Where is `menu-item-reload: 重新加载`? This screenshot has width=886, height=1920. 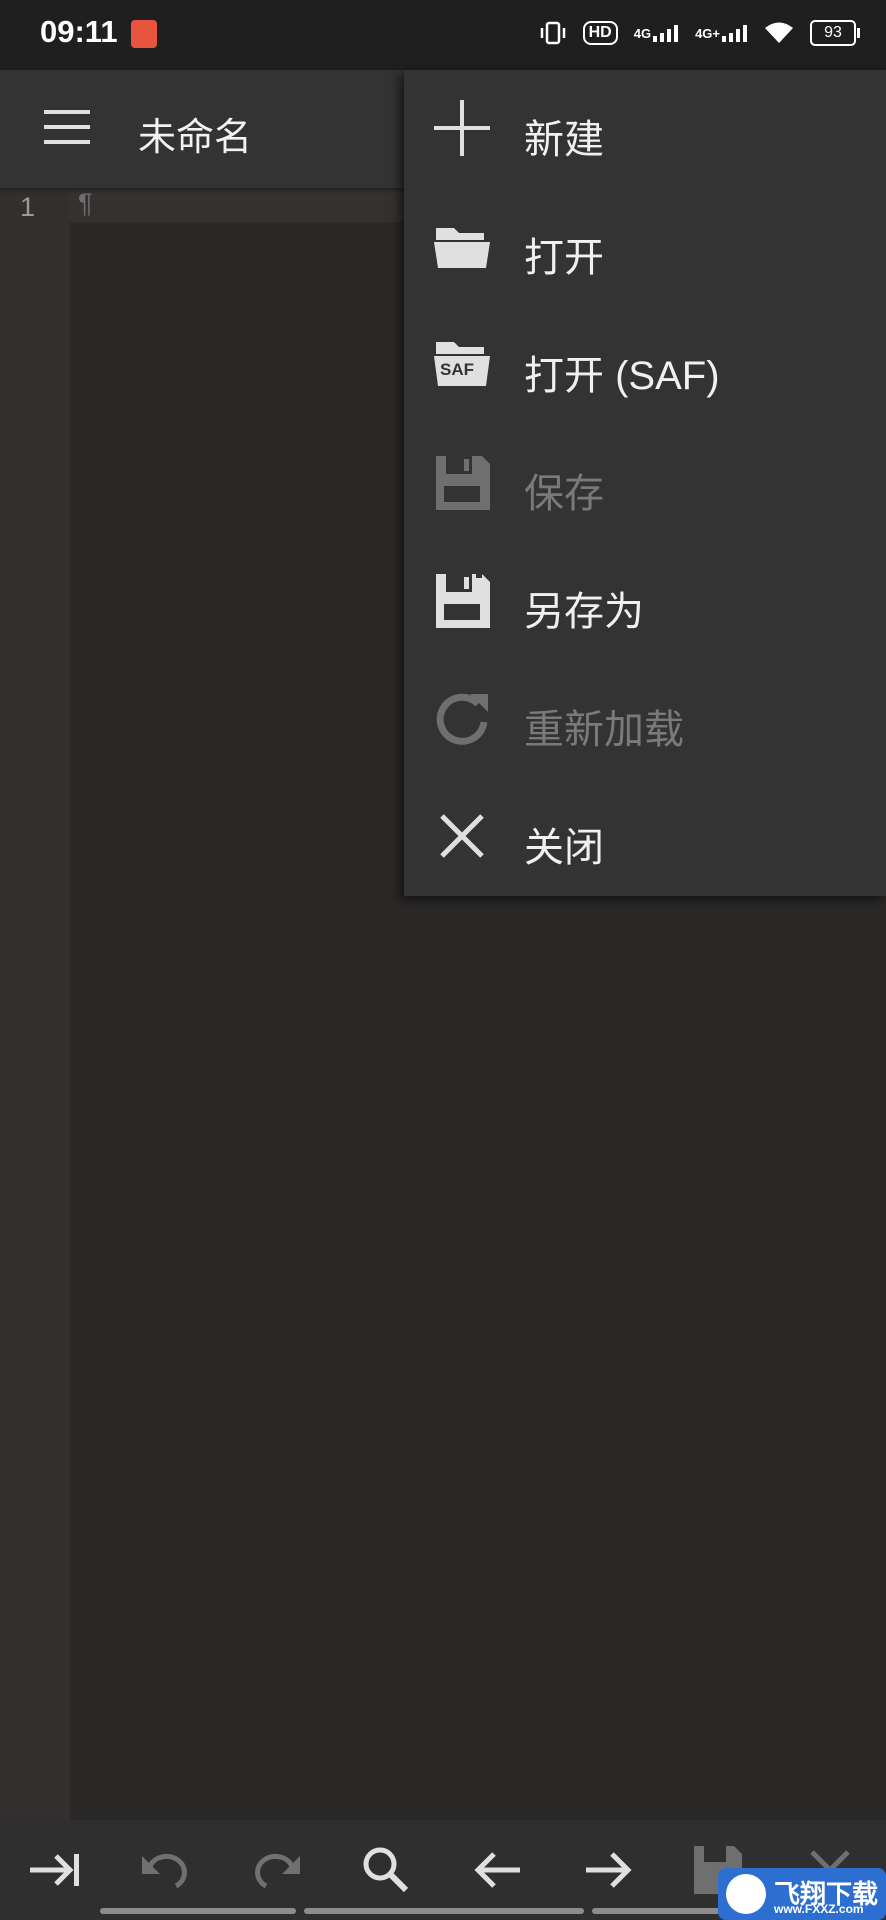
menu-item-reload: 重新加载 is located at coordinates (645, 719).